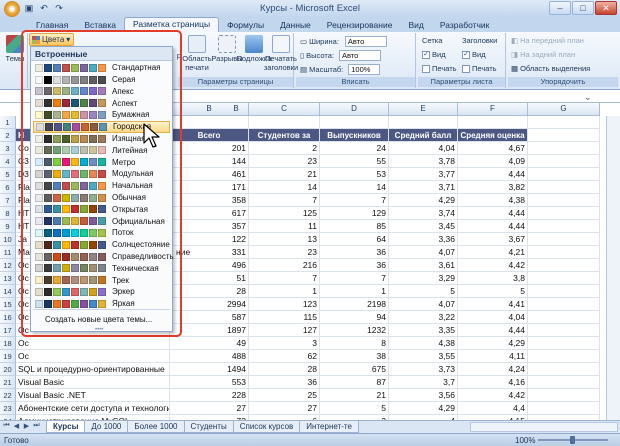 The width and height of the screenshot is (620, 446). What do you see at coordinates (101, 233) in the screenshot?
I see `color-scheme-item: Поток` at bounding box center [101, 233].